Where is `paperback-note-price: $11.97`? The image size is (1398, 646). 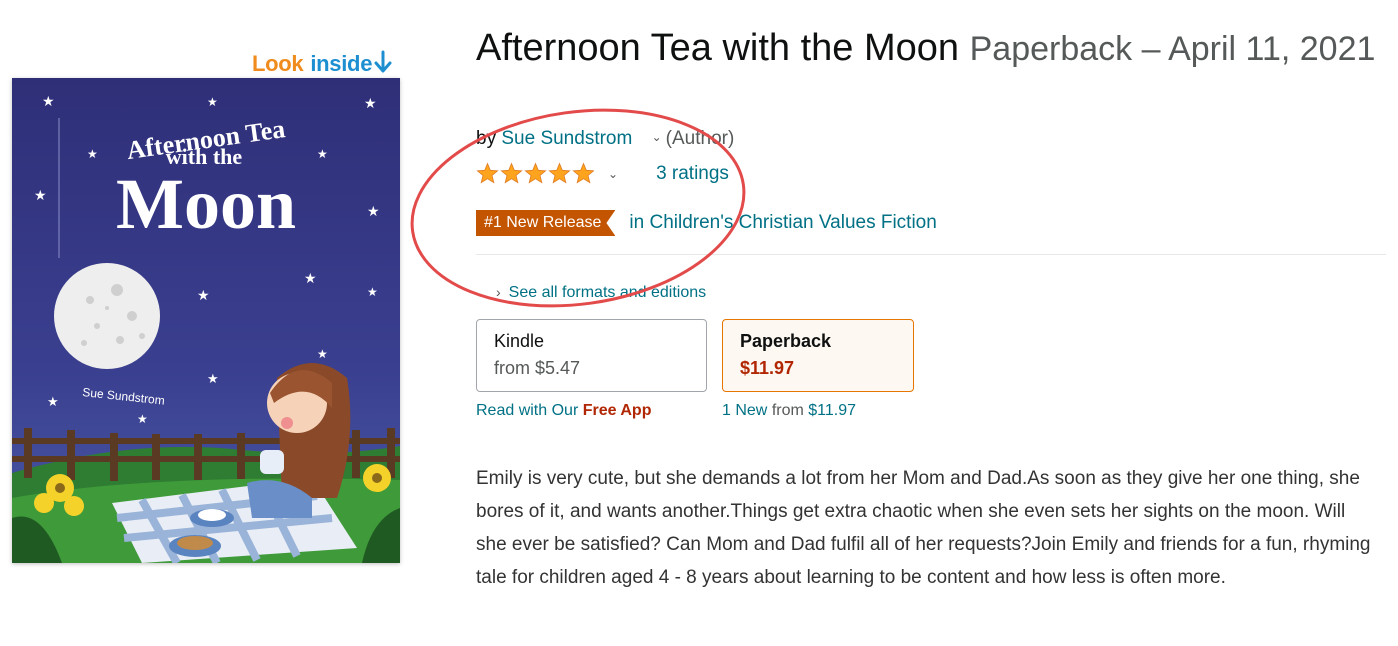
paperback-note-price: $11.97 is located at coordinates (832, 410).